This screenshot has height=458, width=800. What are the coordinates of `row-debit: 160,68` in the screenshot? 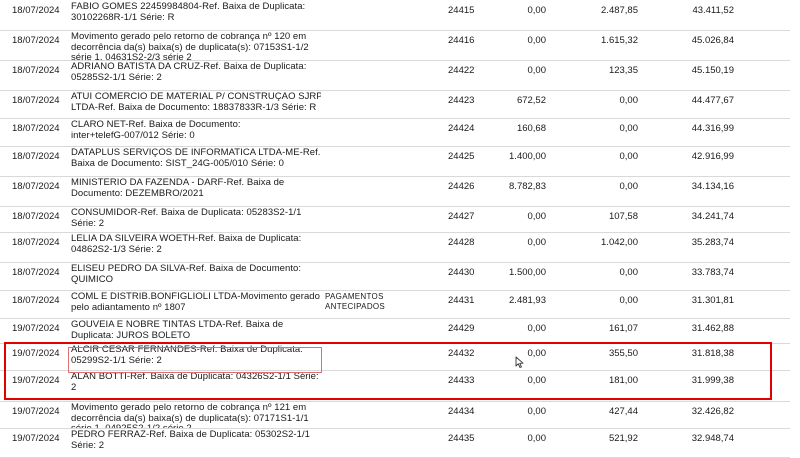 It's located at (531, 128).